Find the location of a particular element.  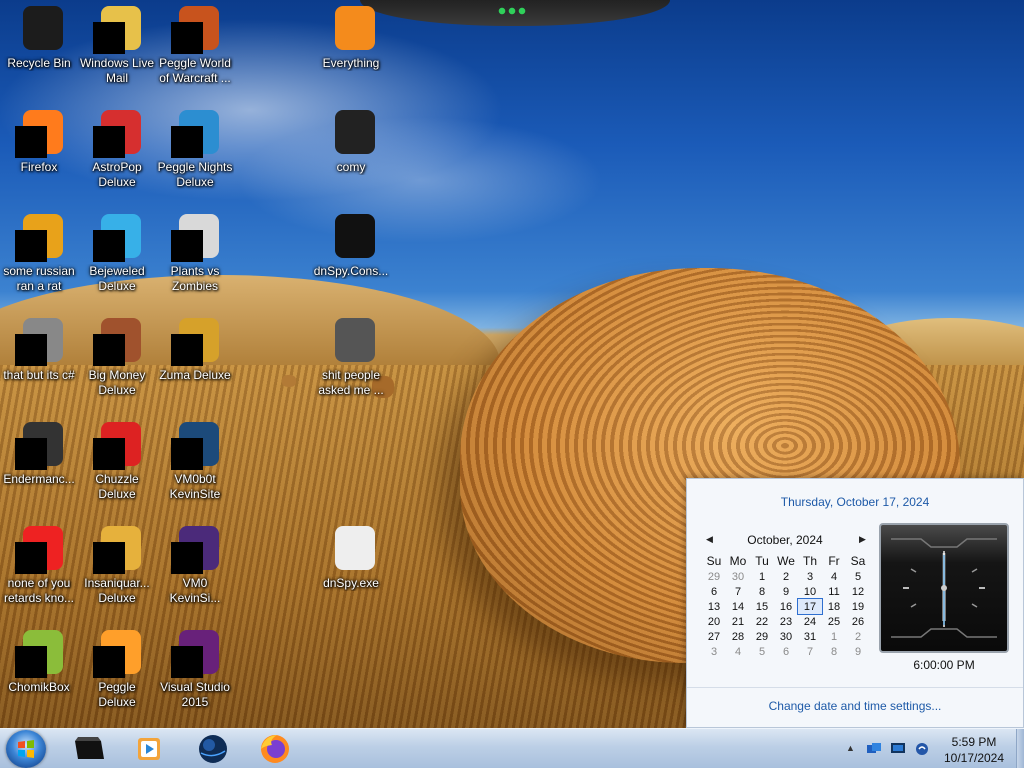

desktop-icon: Peggle Nights Deluxe is located at coordinates (195, 154).